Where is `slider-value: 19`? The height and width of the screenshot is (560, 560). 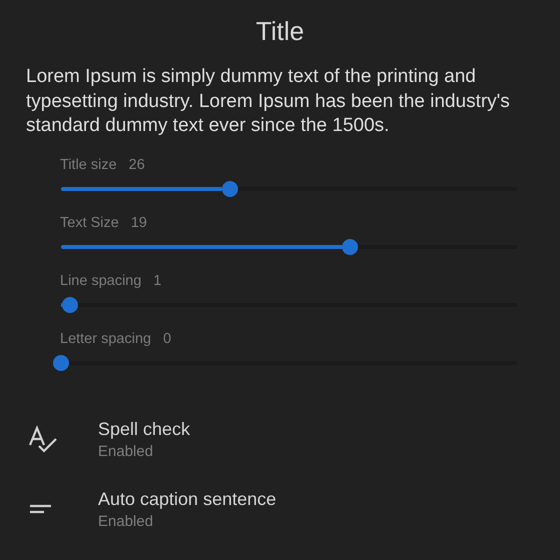
slider-value: 19 is located at coordinates (138, 222).